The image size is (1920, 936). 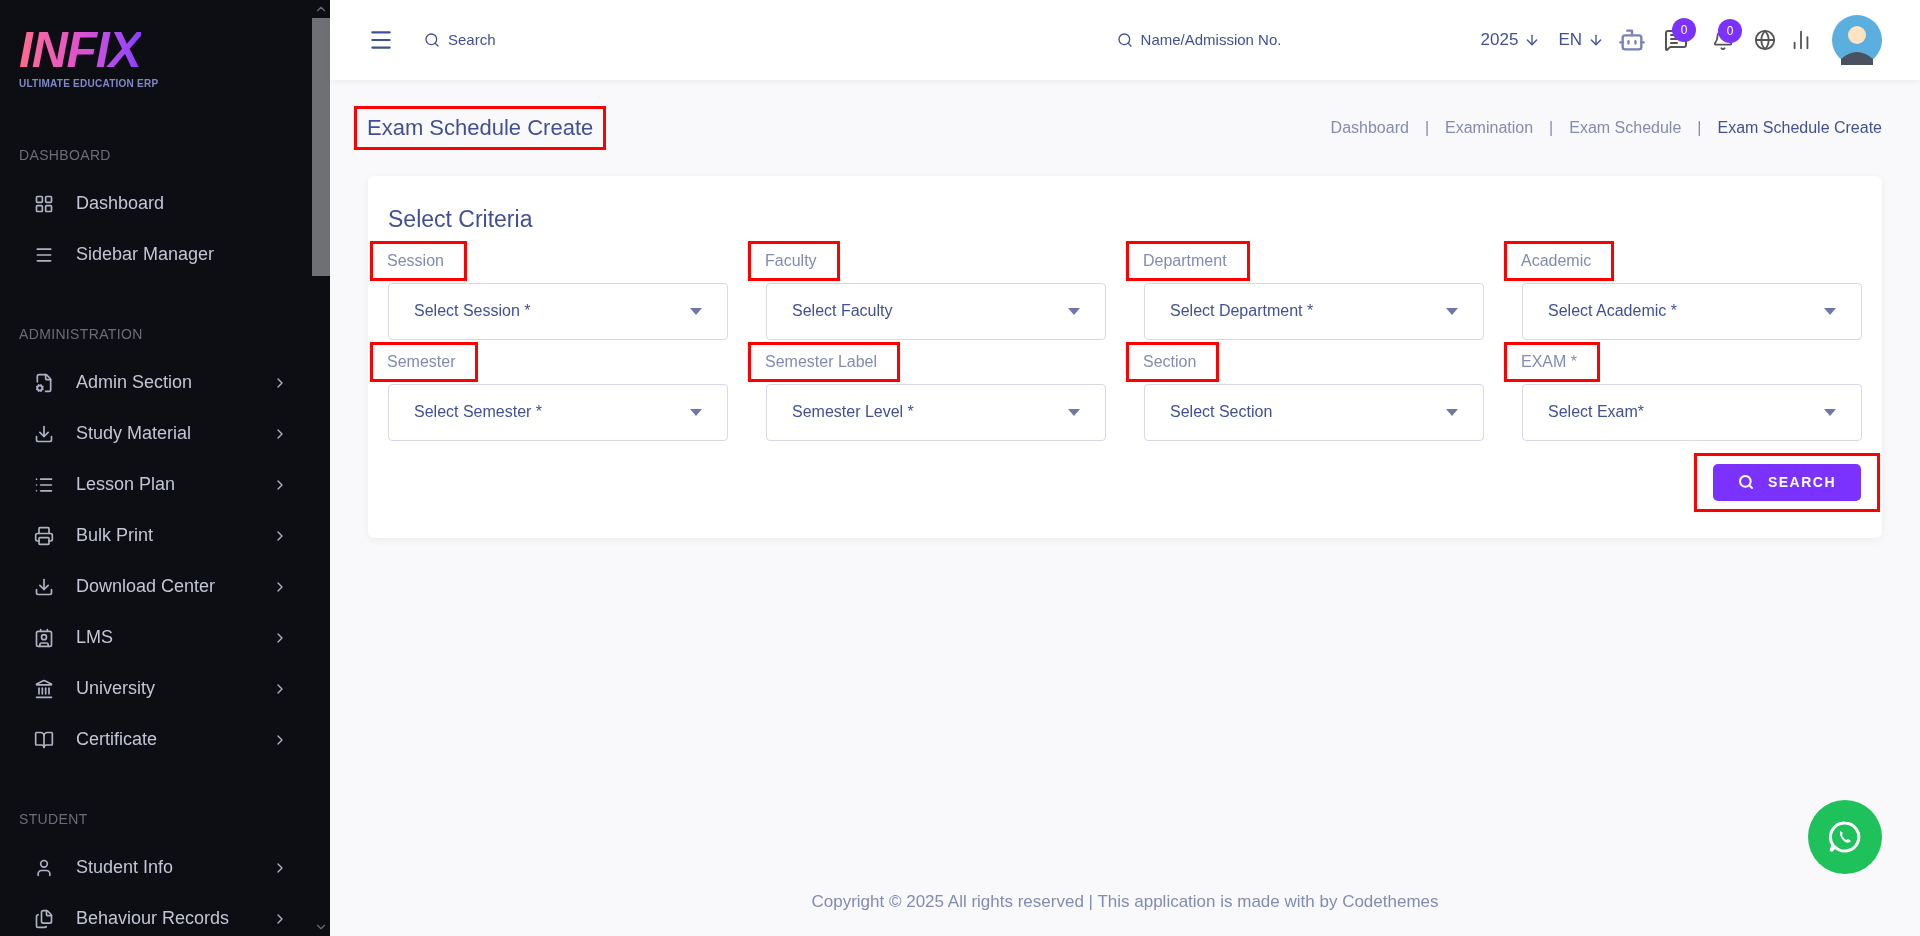 I want to click on select-dropdown: Select Semester *, so click(x=558, y=412).